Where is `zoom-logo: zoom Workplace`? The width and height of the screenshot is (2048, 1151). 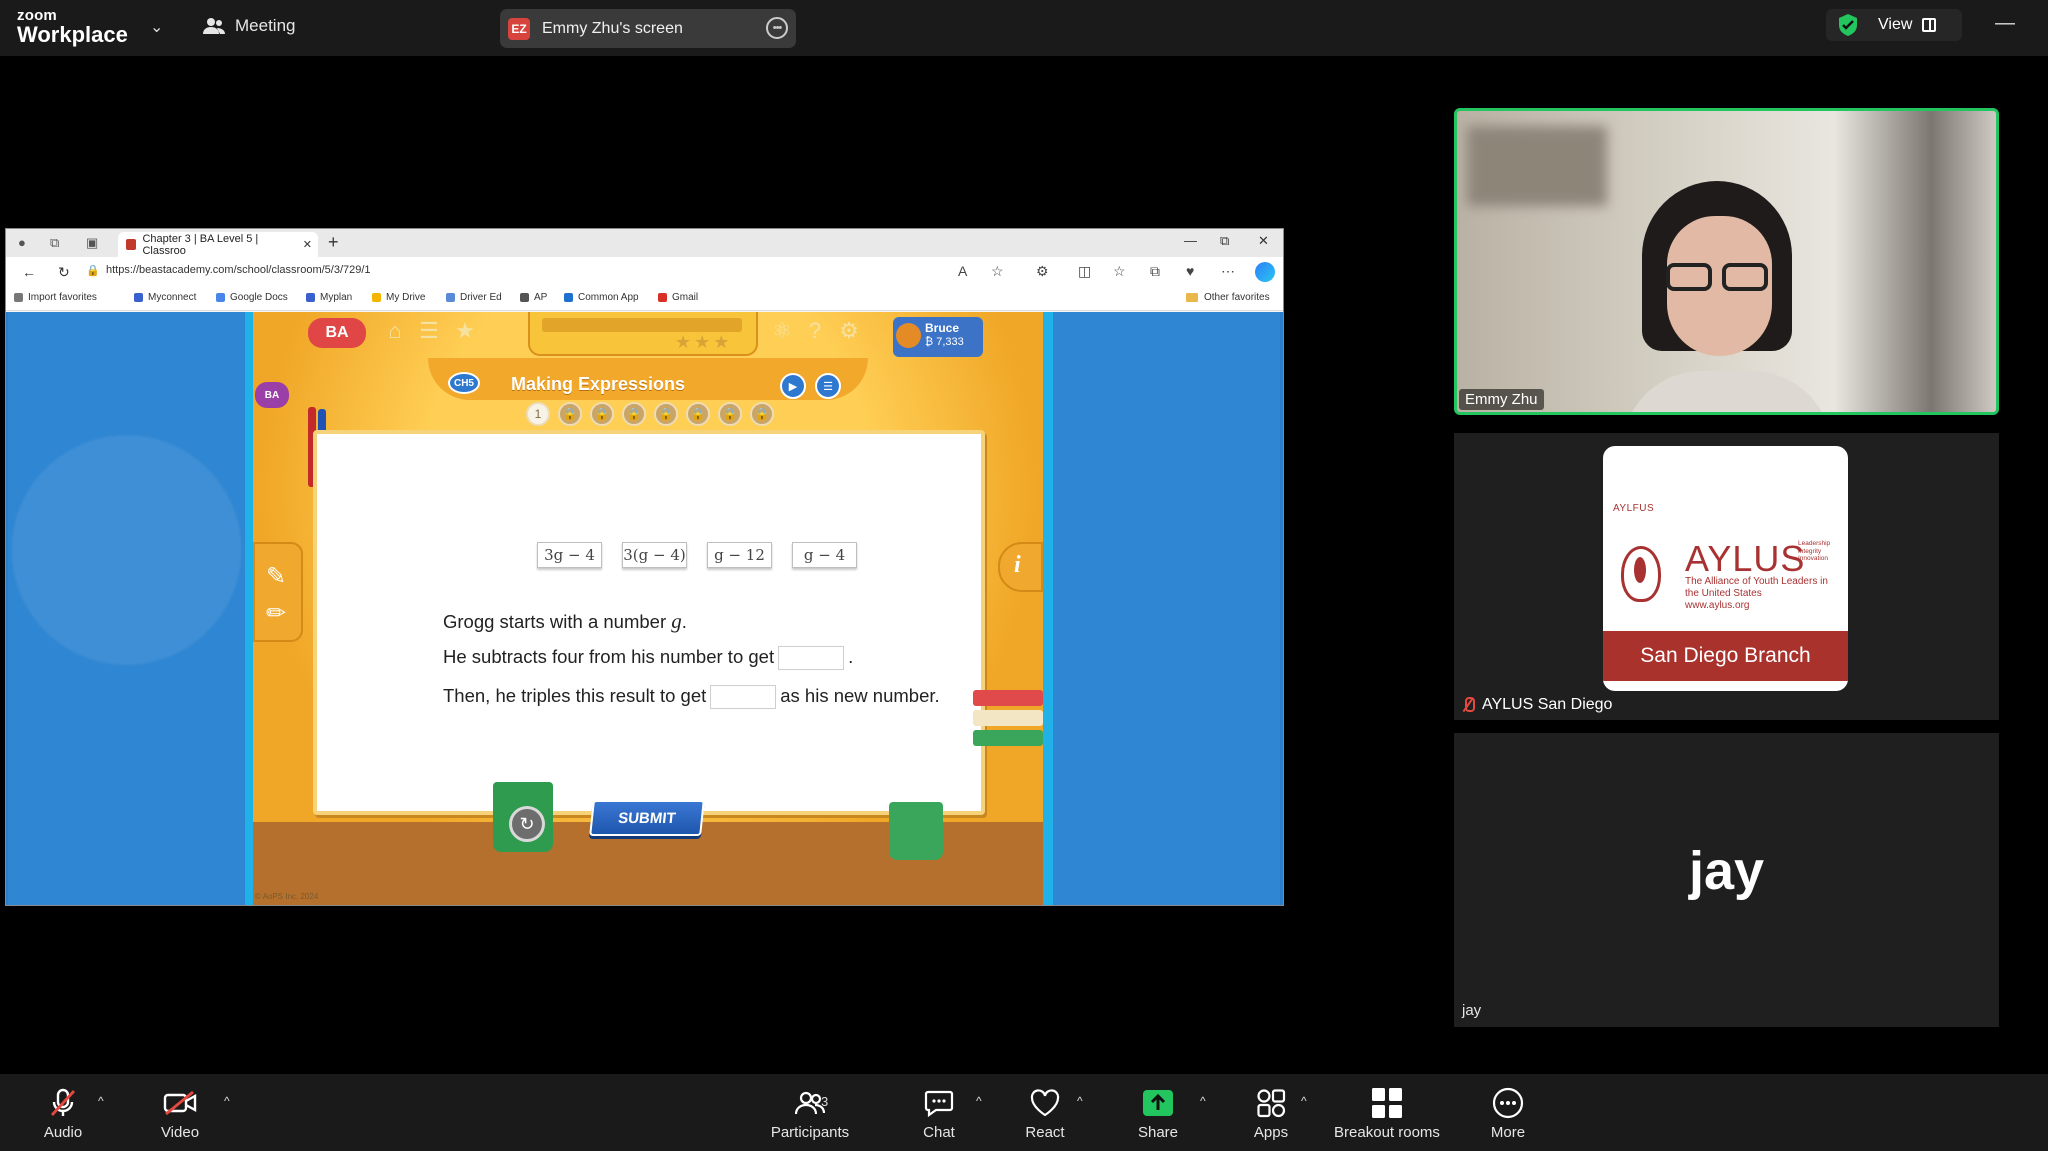 zoom-logo: zoom Workplace is located at coordinates (72, 27).